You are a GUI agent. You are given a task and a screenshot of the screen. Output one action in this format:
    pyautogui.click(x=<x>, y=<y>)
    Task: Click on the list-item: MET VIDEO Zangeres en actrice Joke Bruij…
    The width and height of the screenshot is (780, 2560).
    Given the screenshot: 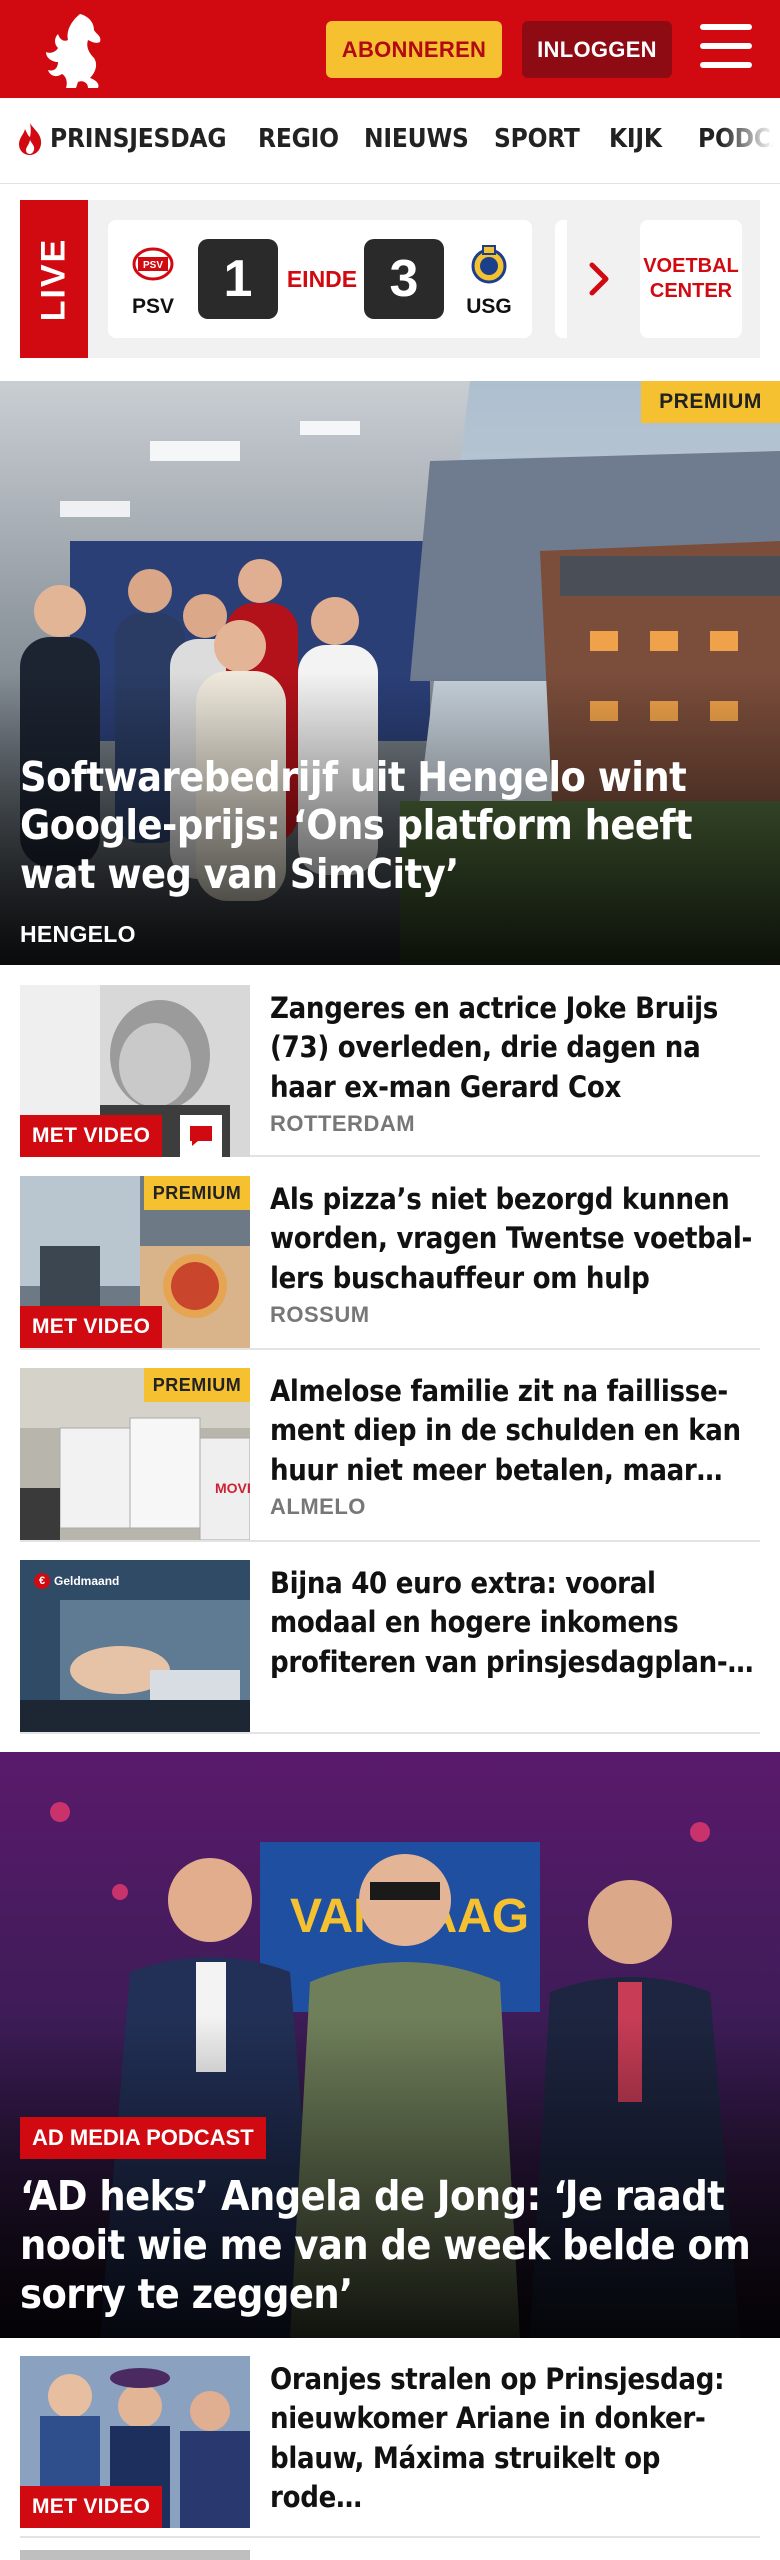 What is the action you would take?
    pyautogui.click(x=390, y=1063)
    